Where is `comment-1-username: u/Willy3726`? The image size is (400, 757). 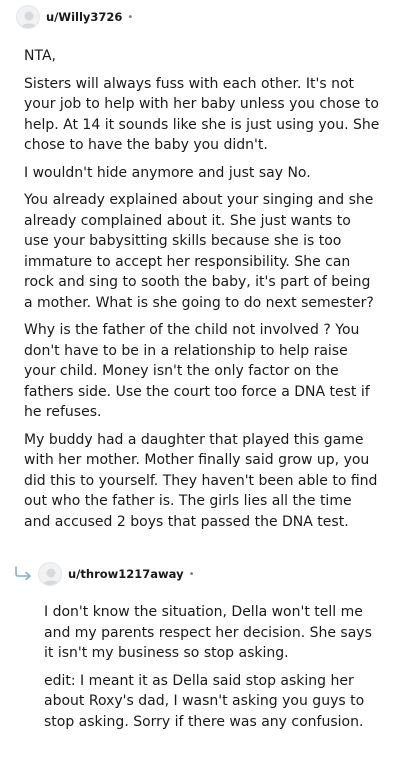
comment-1-username: u/Willy3726 is located at coordinates (84, 17).